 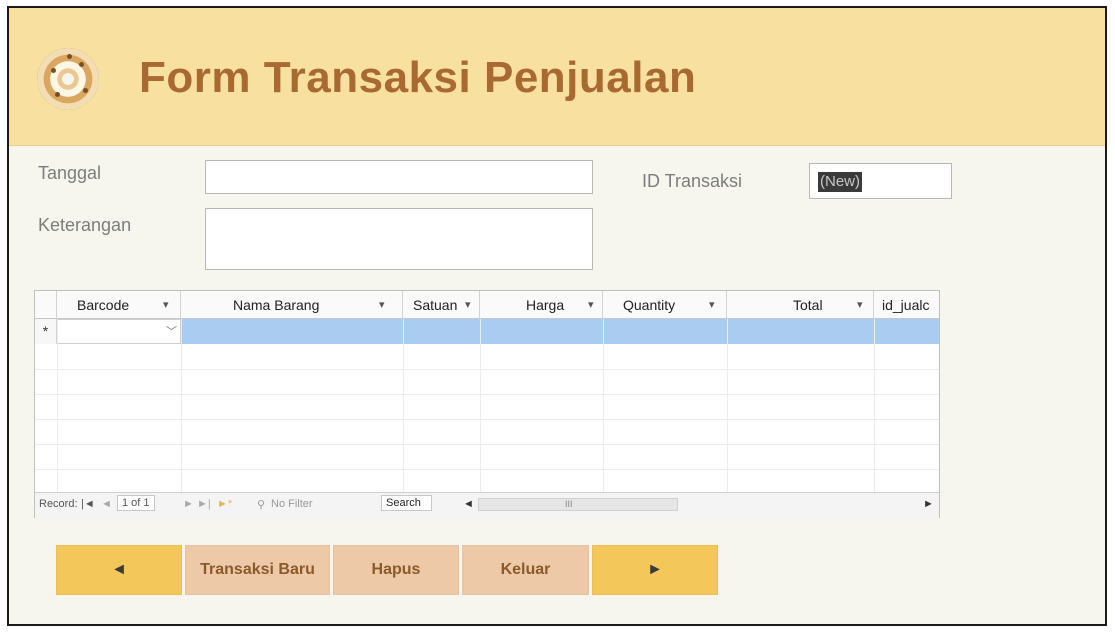 What do you see at coordinates (399, 177) in the screenshot?
I see `tanggal-field` at bounding box center [399, 177].